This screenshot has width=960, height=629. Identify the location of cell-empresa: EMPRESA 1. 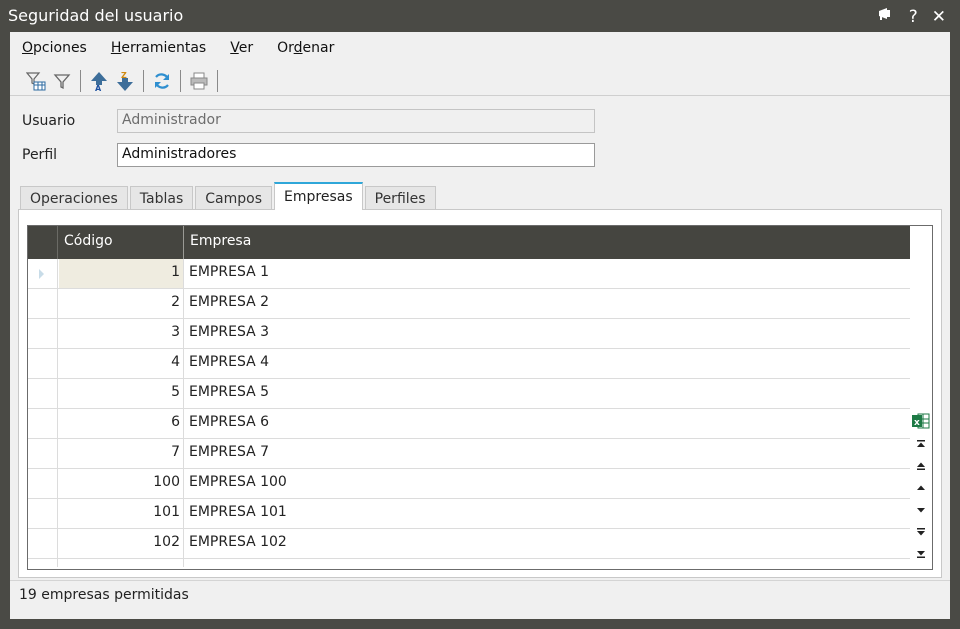
(229, 272).